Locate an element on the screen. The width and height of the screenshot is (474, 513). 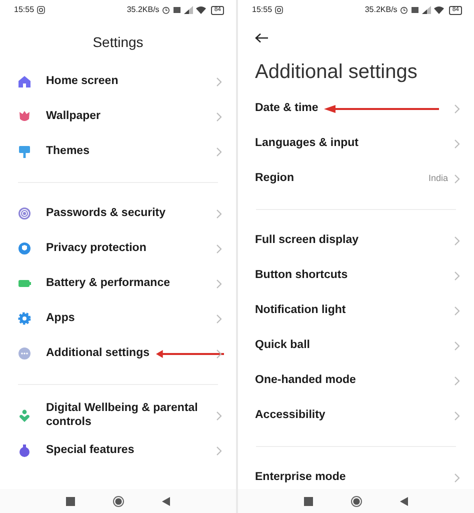
battery-icon is located at coordinates (24, 283).